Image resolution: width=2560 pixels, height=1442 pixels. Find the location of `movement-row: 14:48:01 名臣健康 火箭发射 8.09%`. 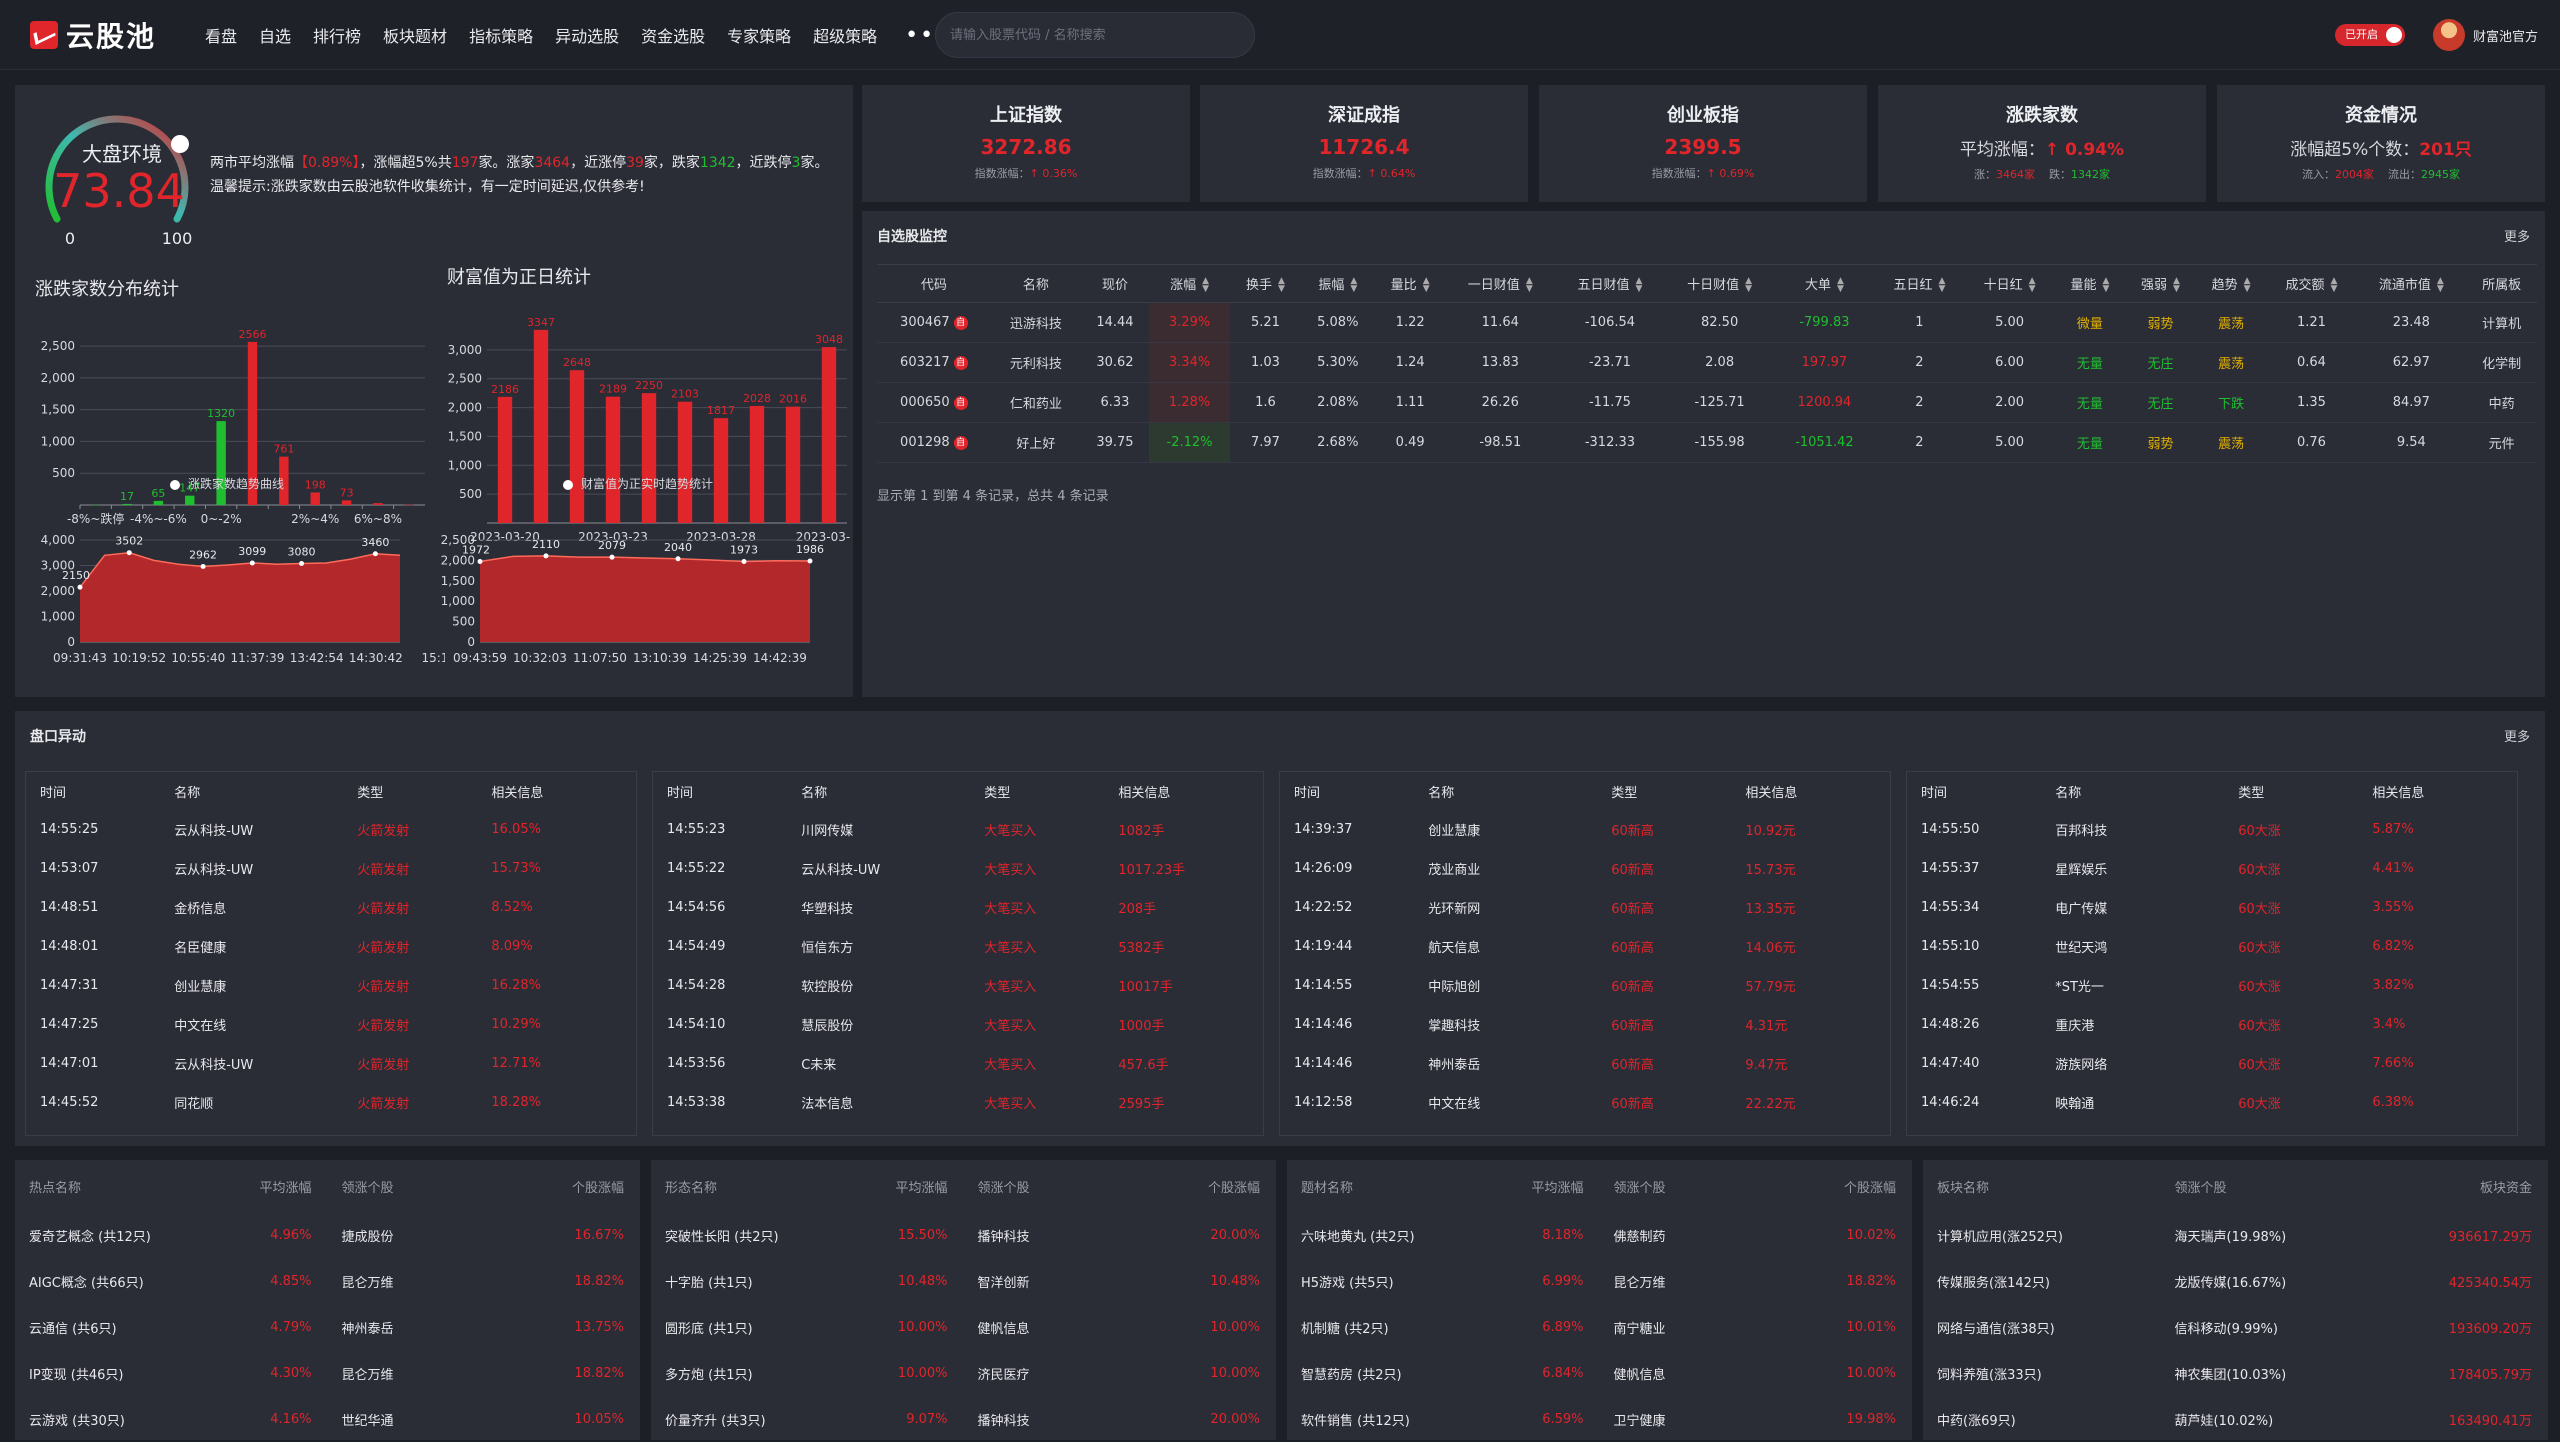

movement-row: 14:48:01 名臣健康 火箭发射 8.09% is located at coordinates (331, 946).